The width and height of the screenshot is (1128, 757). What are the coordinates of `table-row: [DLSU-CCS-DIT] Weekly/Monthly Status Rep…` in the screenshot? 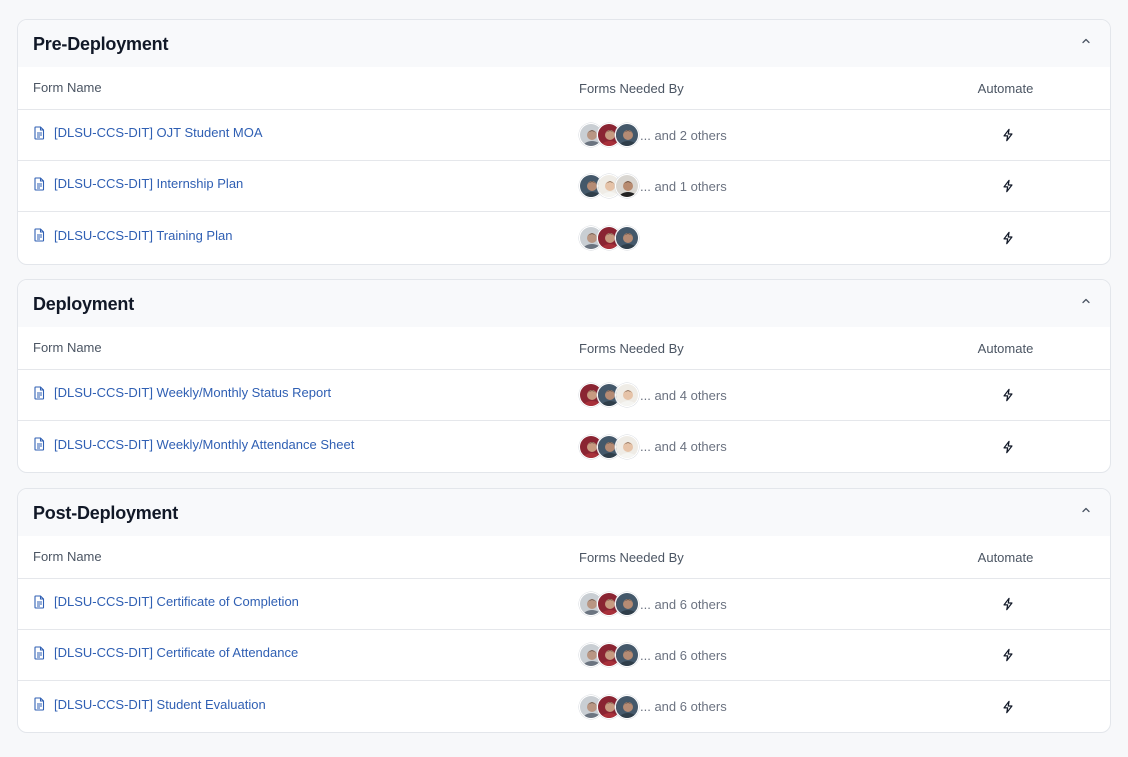 It's located at (564, 395).